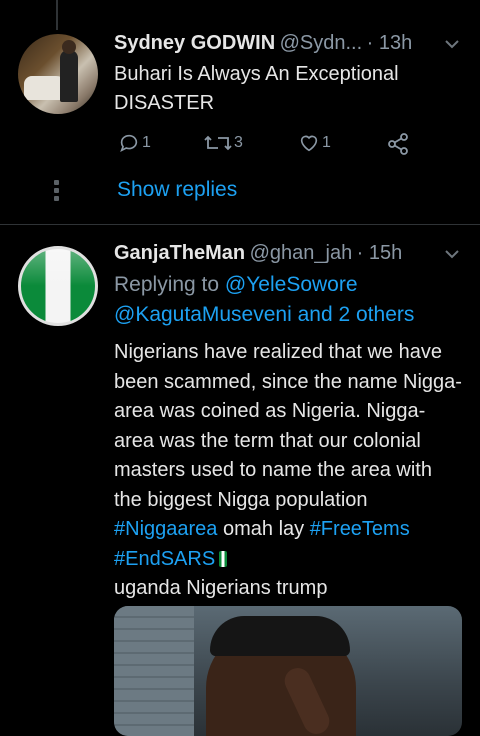 This screenshot has height=736, width=480. I want to click on author-handle: @ghan_jah, so click(301, 253).